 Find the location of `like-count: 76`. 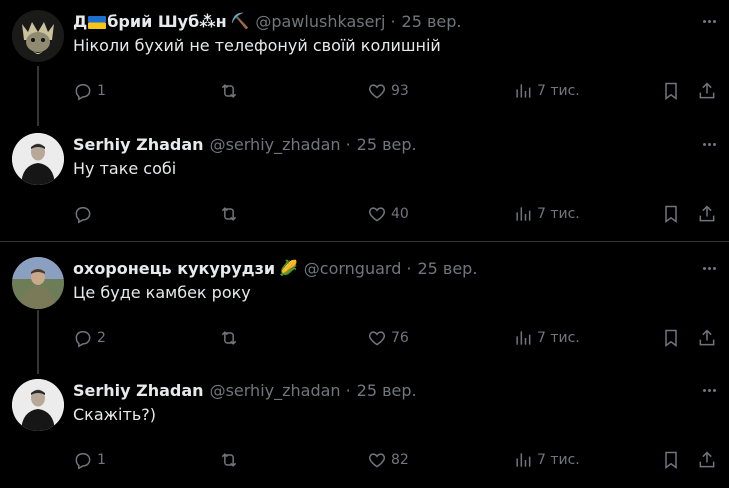

like-count: 76 is located at coordinates (400, 338).